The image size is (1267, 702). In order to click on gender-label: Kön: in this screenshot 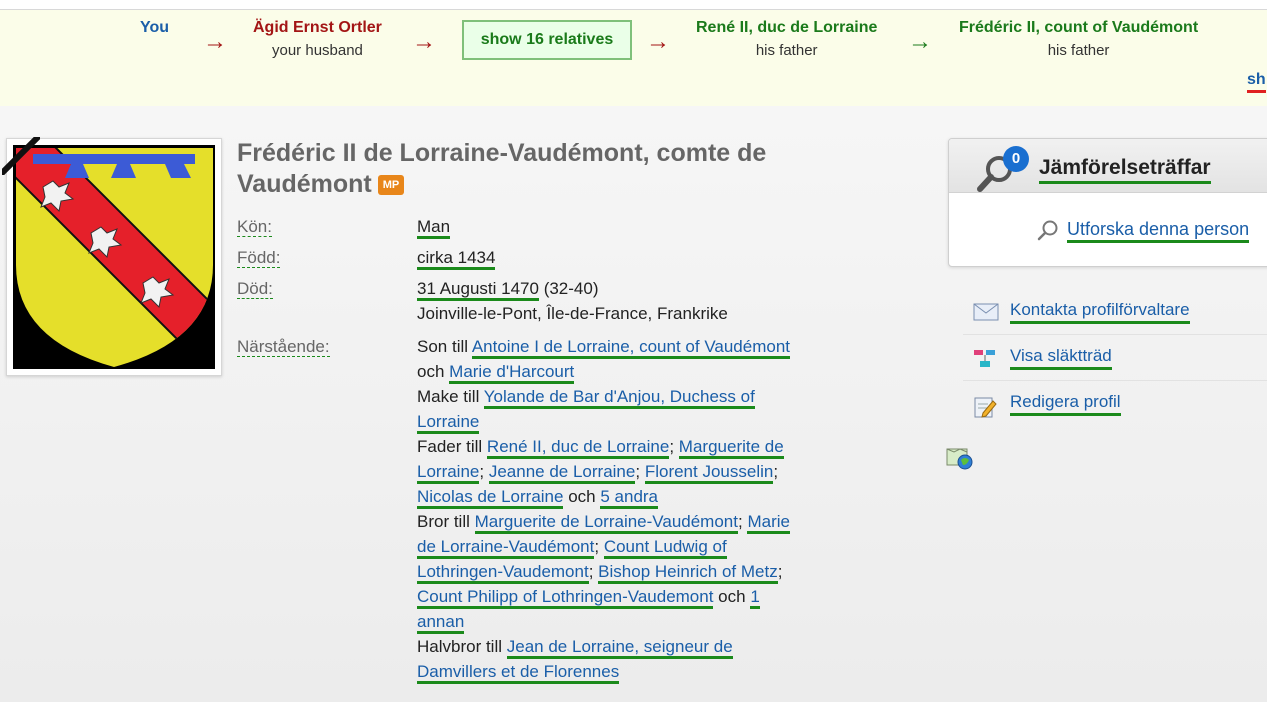, I will do `click(254, 227)`.